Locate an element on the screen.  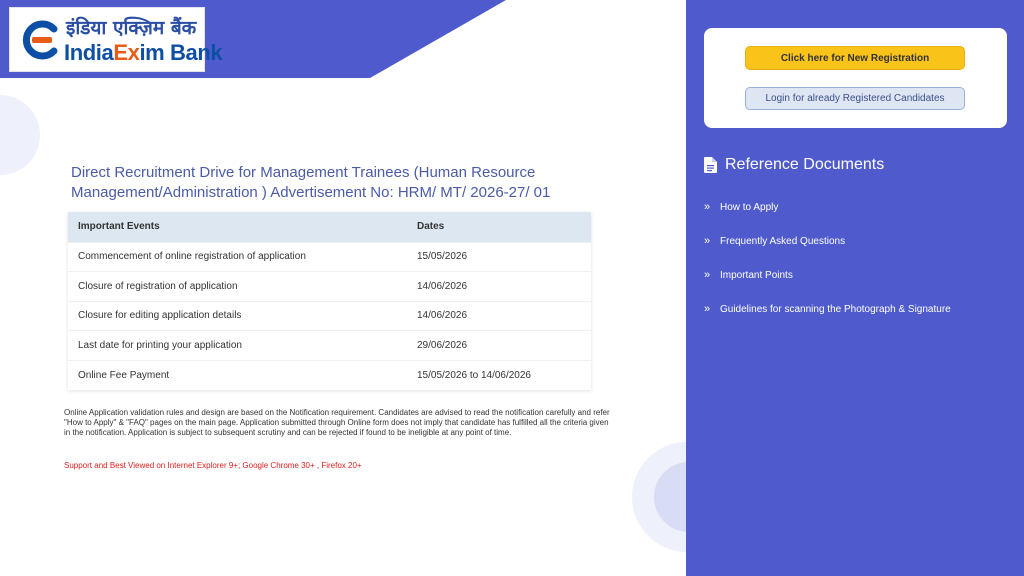
event-cell: Online Fee Payment is located at coordinates (241, 374).